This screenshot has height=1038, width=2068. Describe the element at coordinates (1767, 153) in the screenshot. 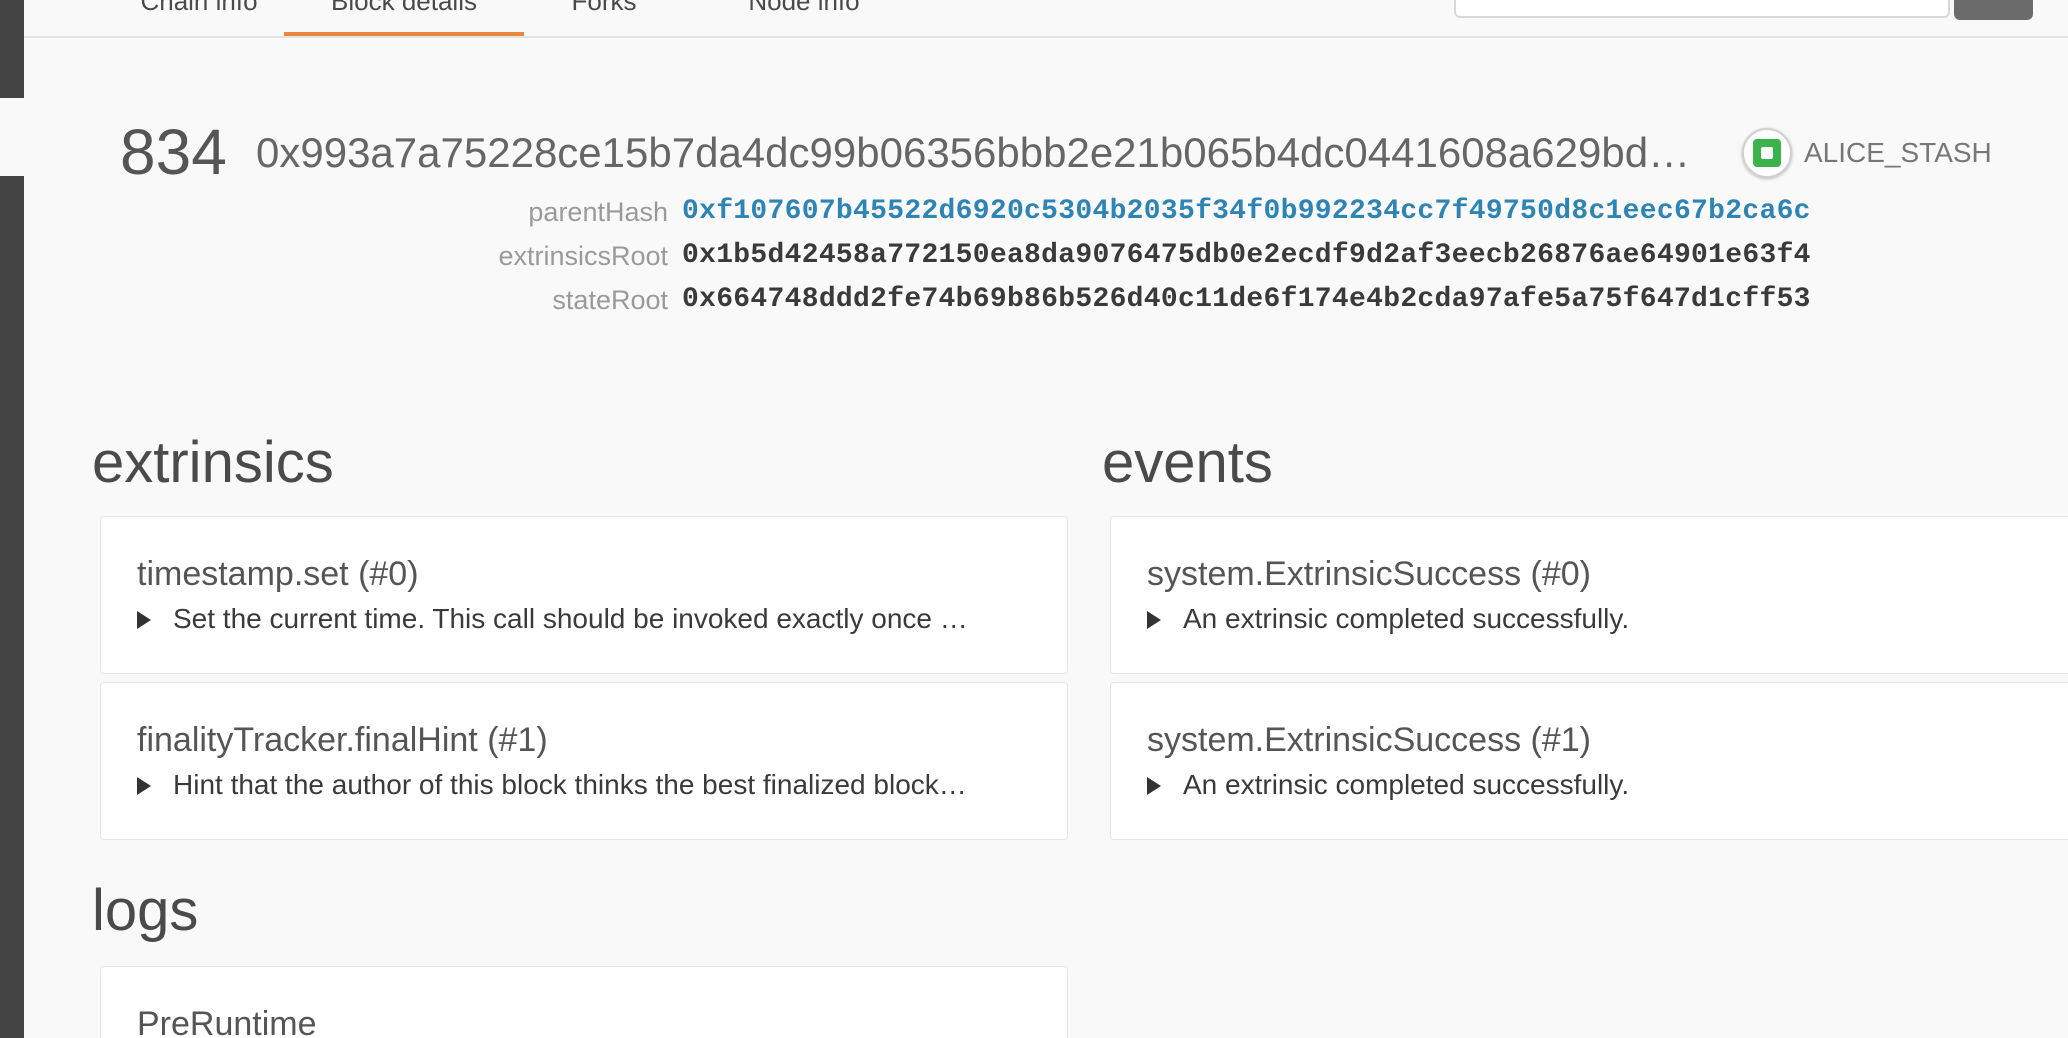

I see `author-identicon-icon` at that location.